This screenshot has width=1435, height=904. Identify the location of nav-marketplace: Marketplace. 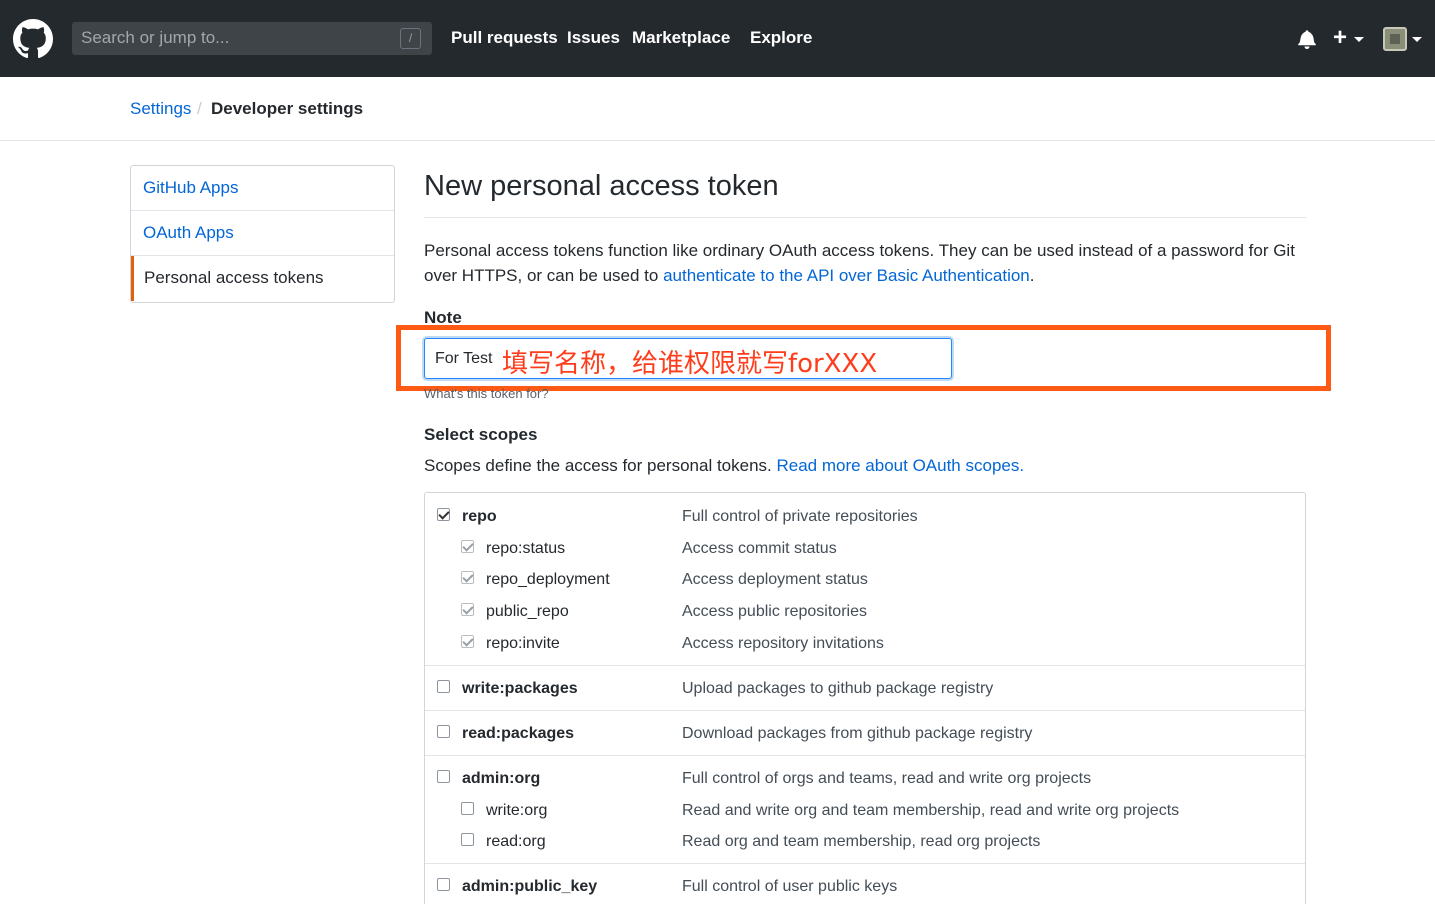
(681, 38).